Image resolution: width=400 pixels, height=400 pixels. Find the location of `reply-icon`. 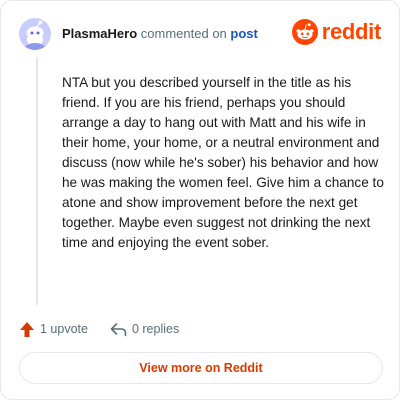

reply-icon is located at coordinates (118, 329).